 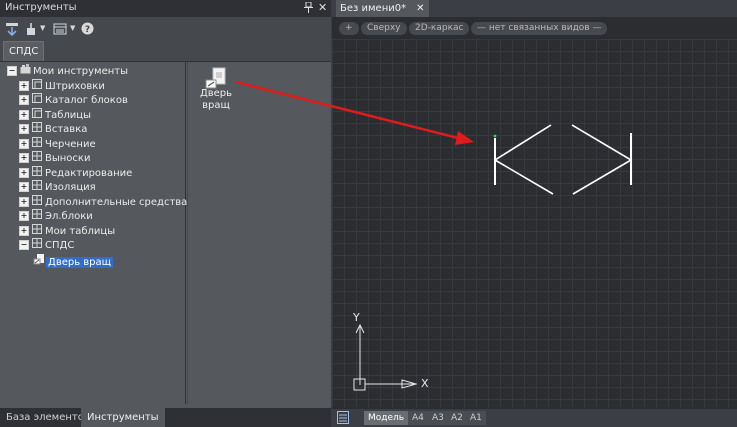 What do you see at coordinates (373, 8) in the screenshot?
I see `document-tab-title: Без имени0*` at bounding box center [373, 8].